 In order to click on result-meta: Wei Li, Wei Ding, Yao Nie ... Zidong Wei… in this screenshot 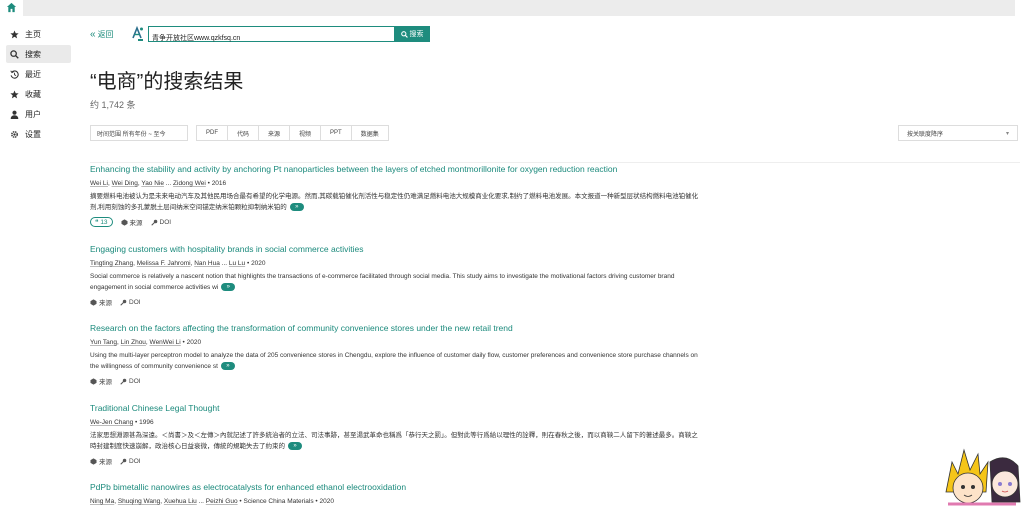, I will do `click(158, 183)`.